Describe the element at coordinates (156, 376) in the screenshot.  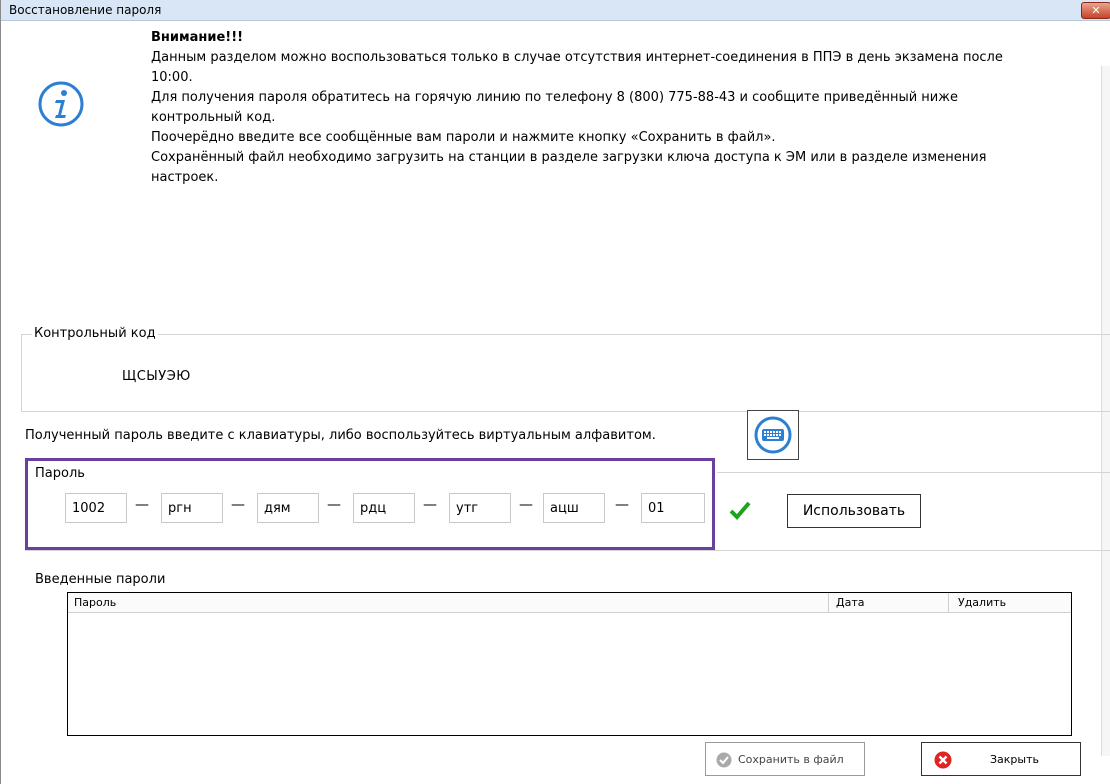
I see `control-code-value: ЩСЫУЭЮ` at that location.